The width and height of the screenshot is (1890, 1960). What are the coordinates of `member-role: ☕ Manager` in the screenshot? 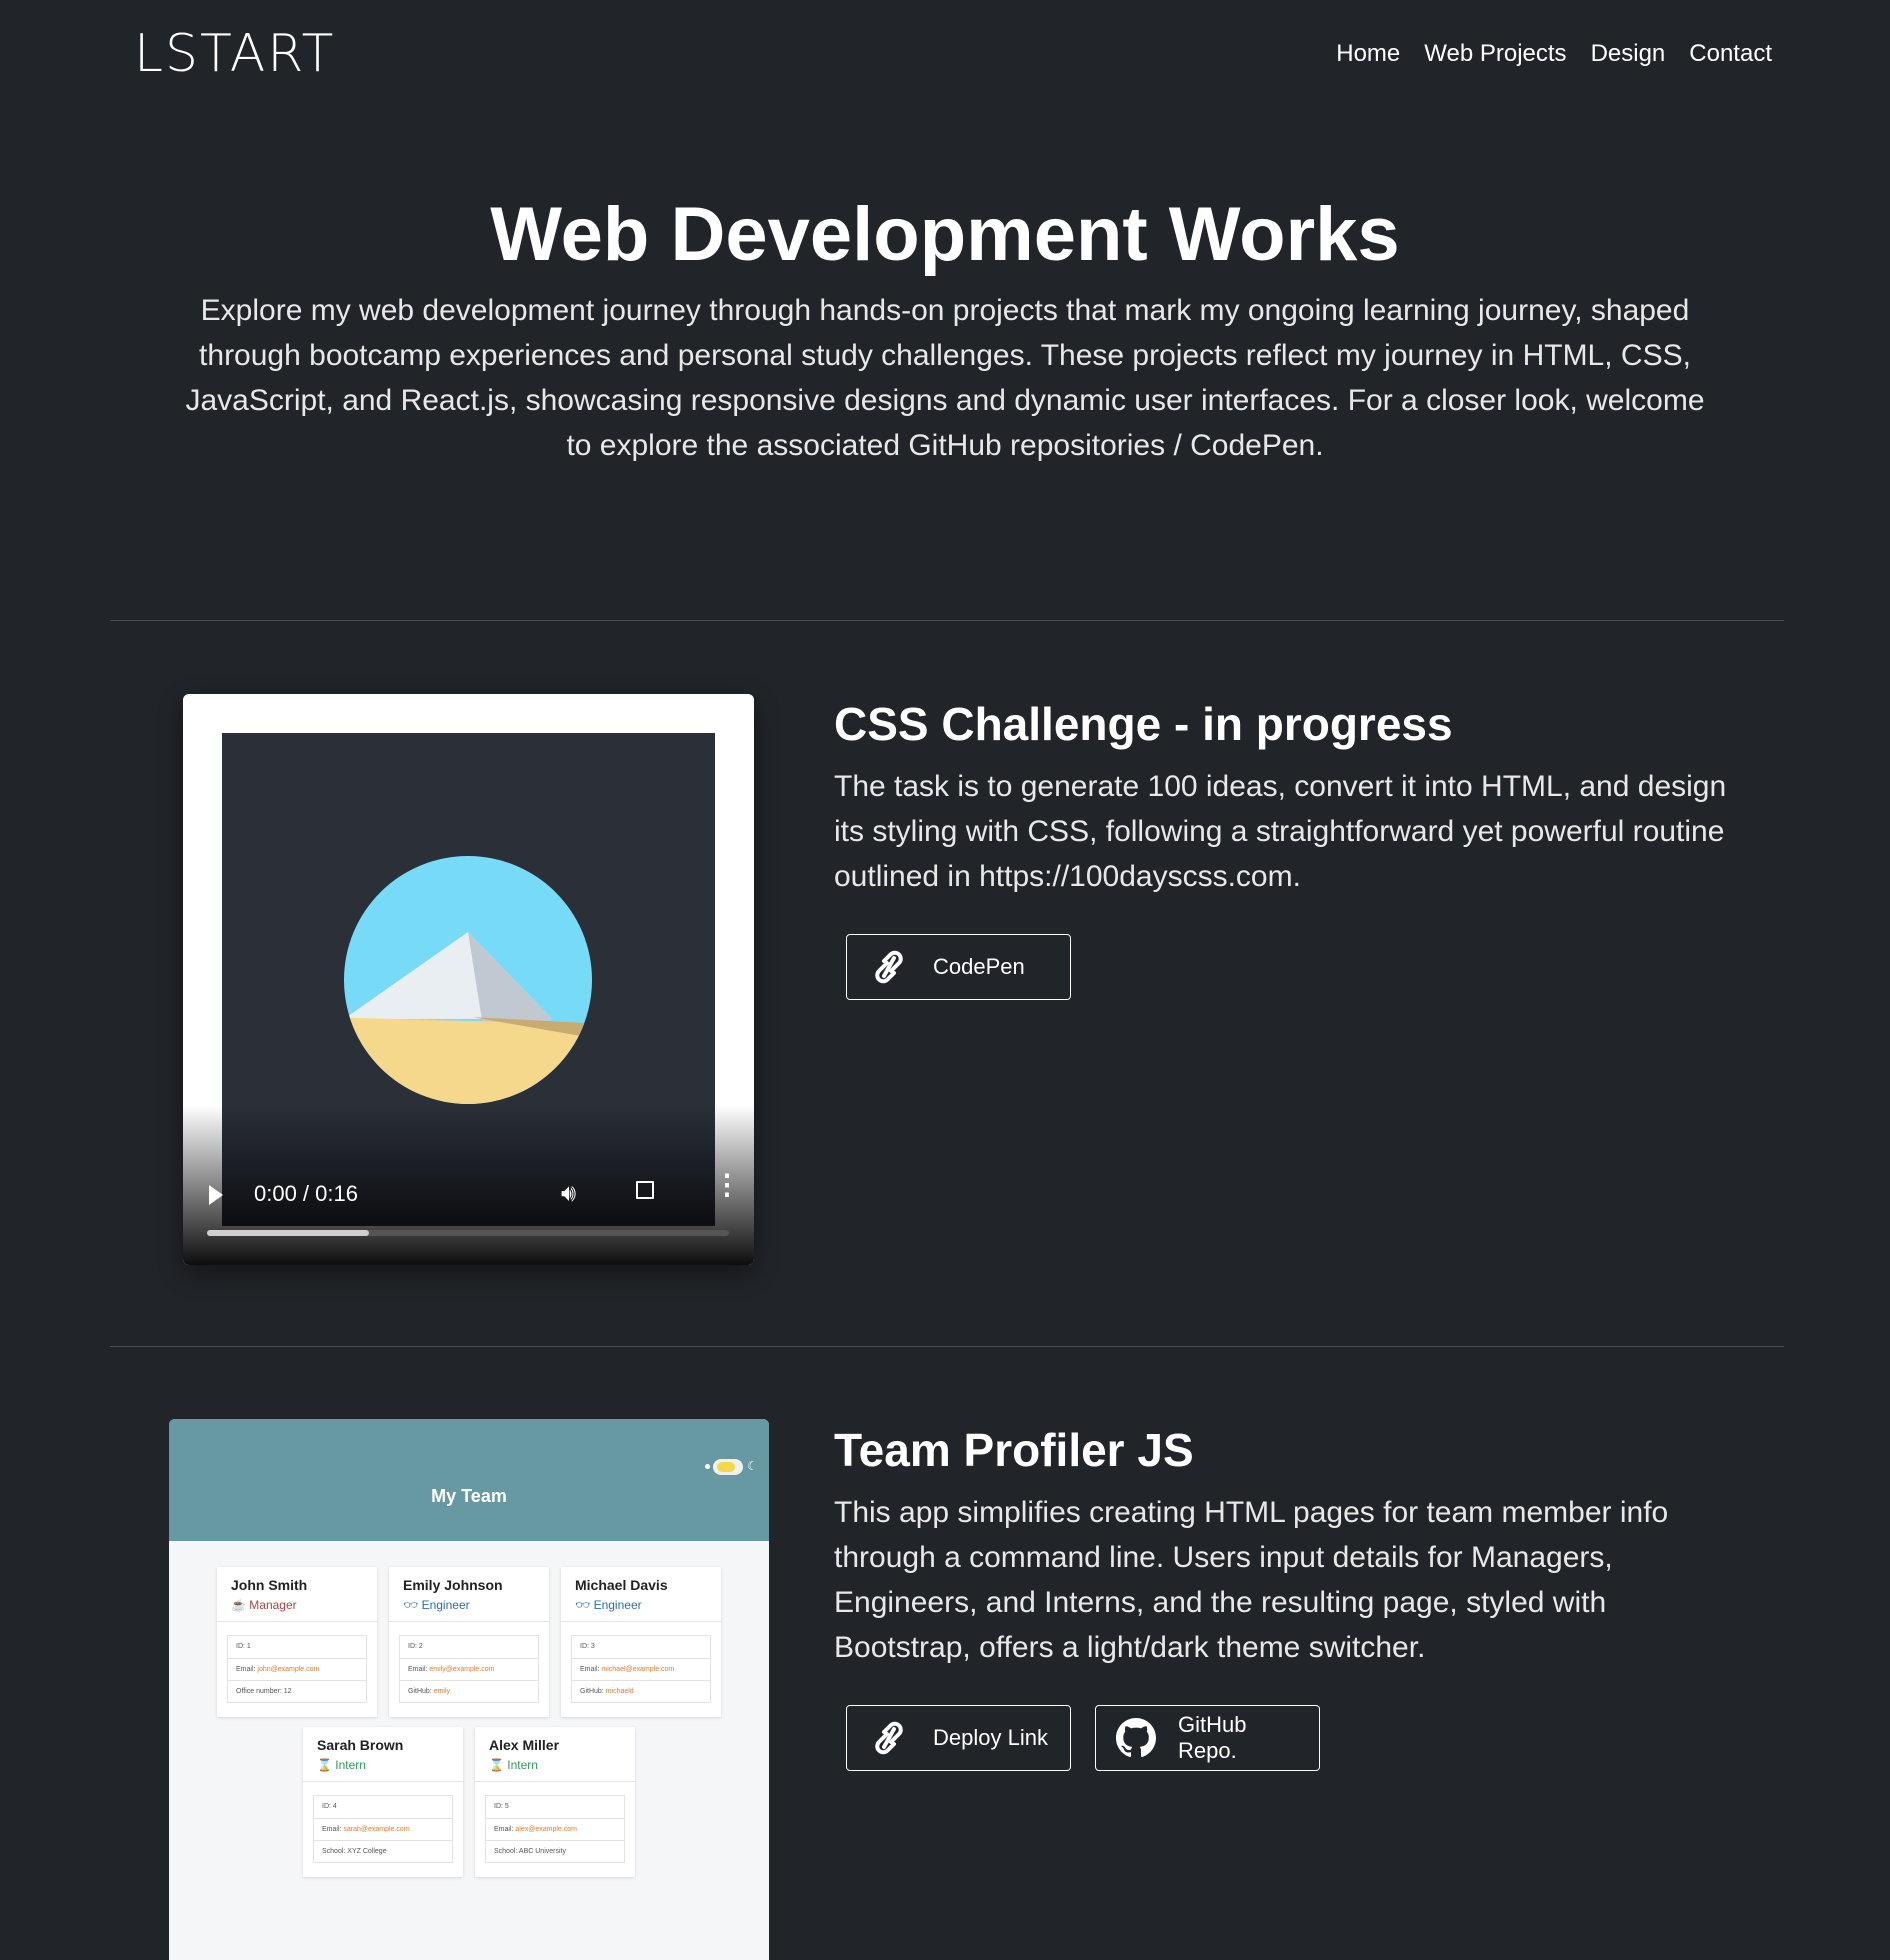 It's located at (264, 1605).